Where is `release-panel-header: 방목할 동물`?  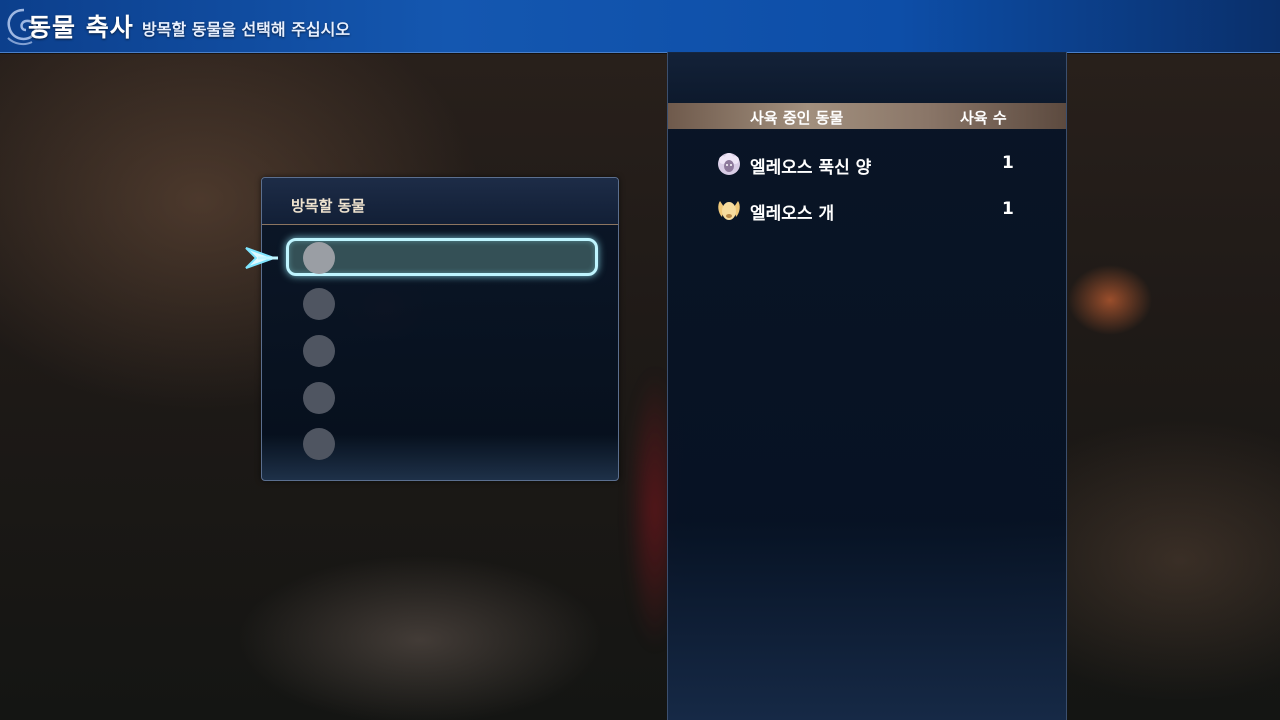 release-panel-header: 방목할 동물 is located at coordinates (440, 201).